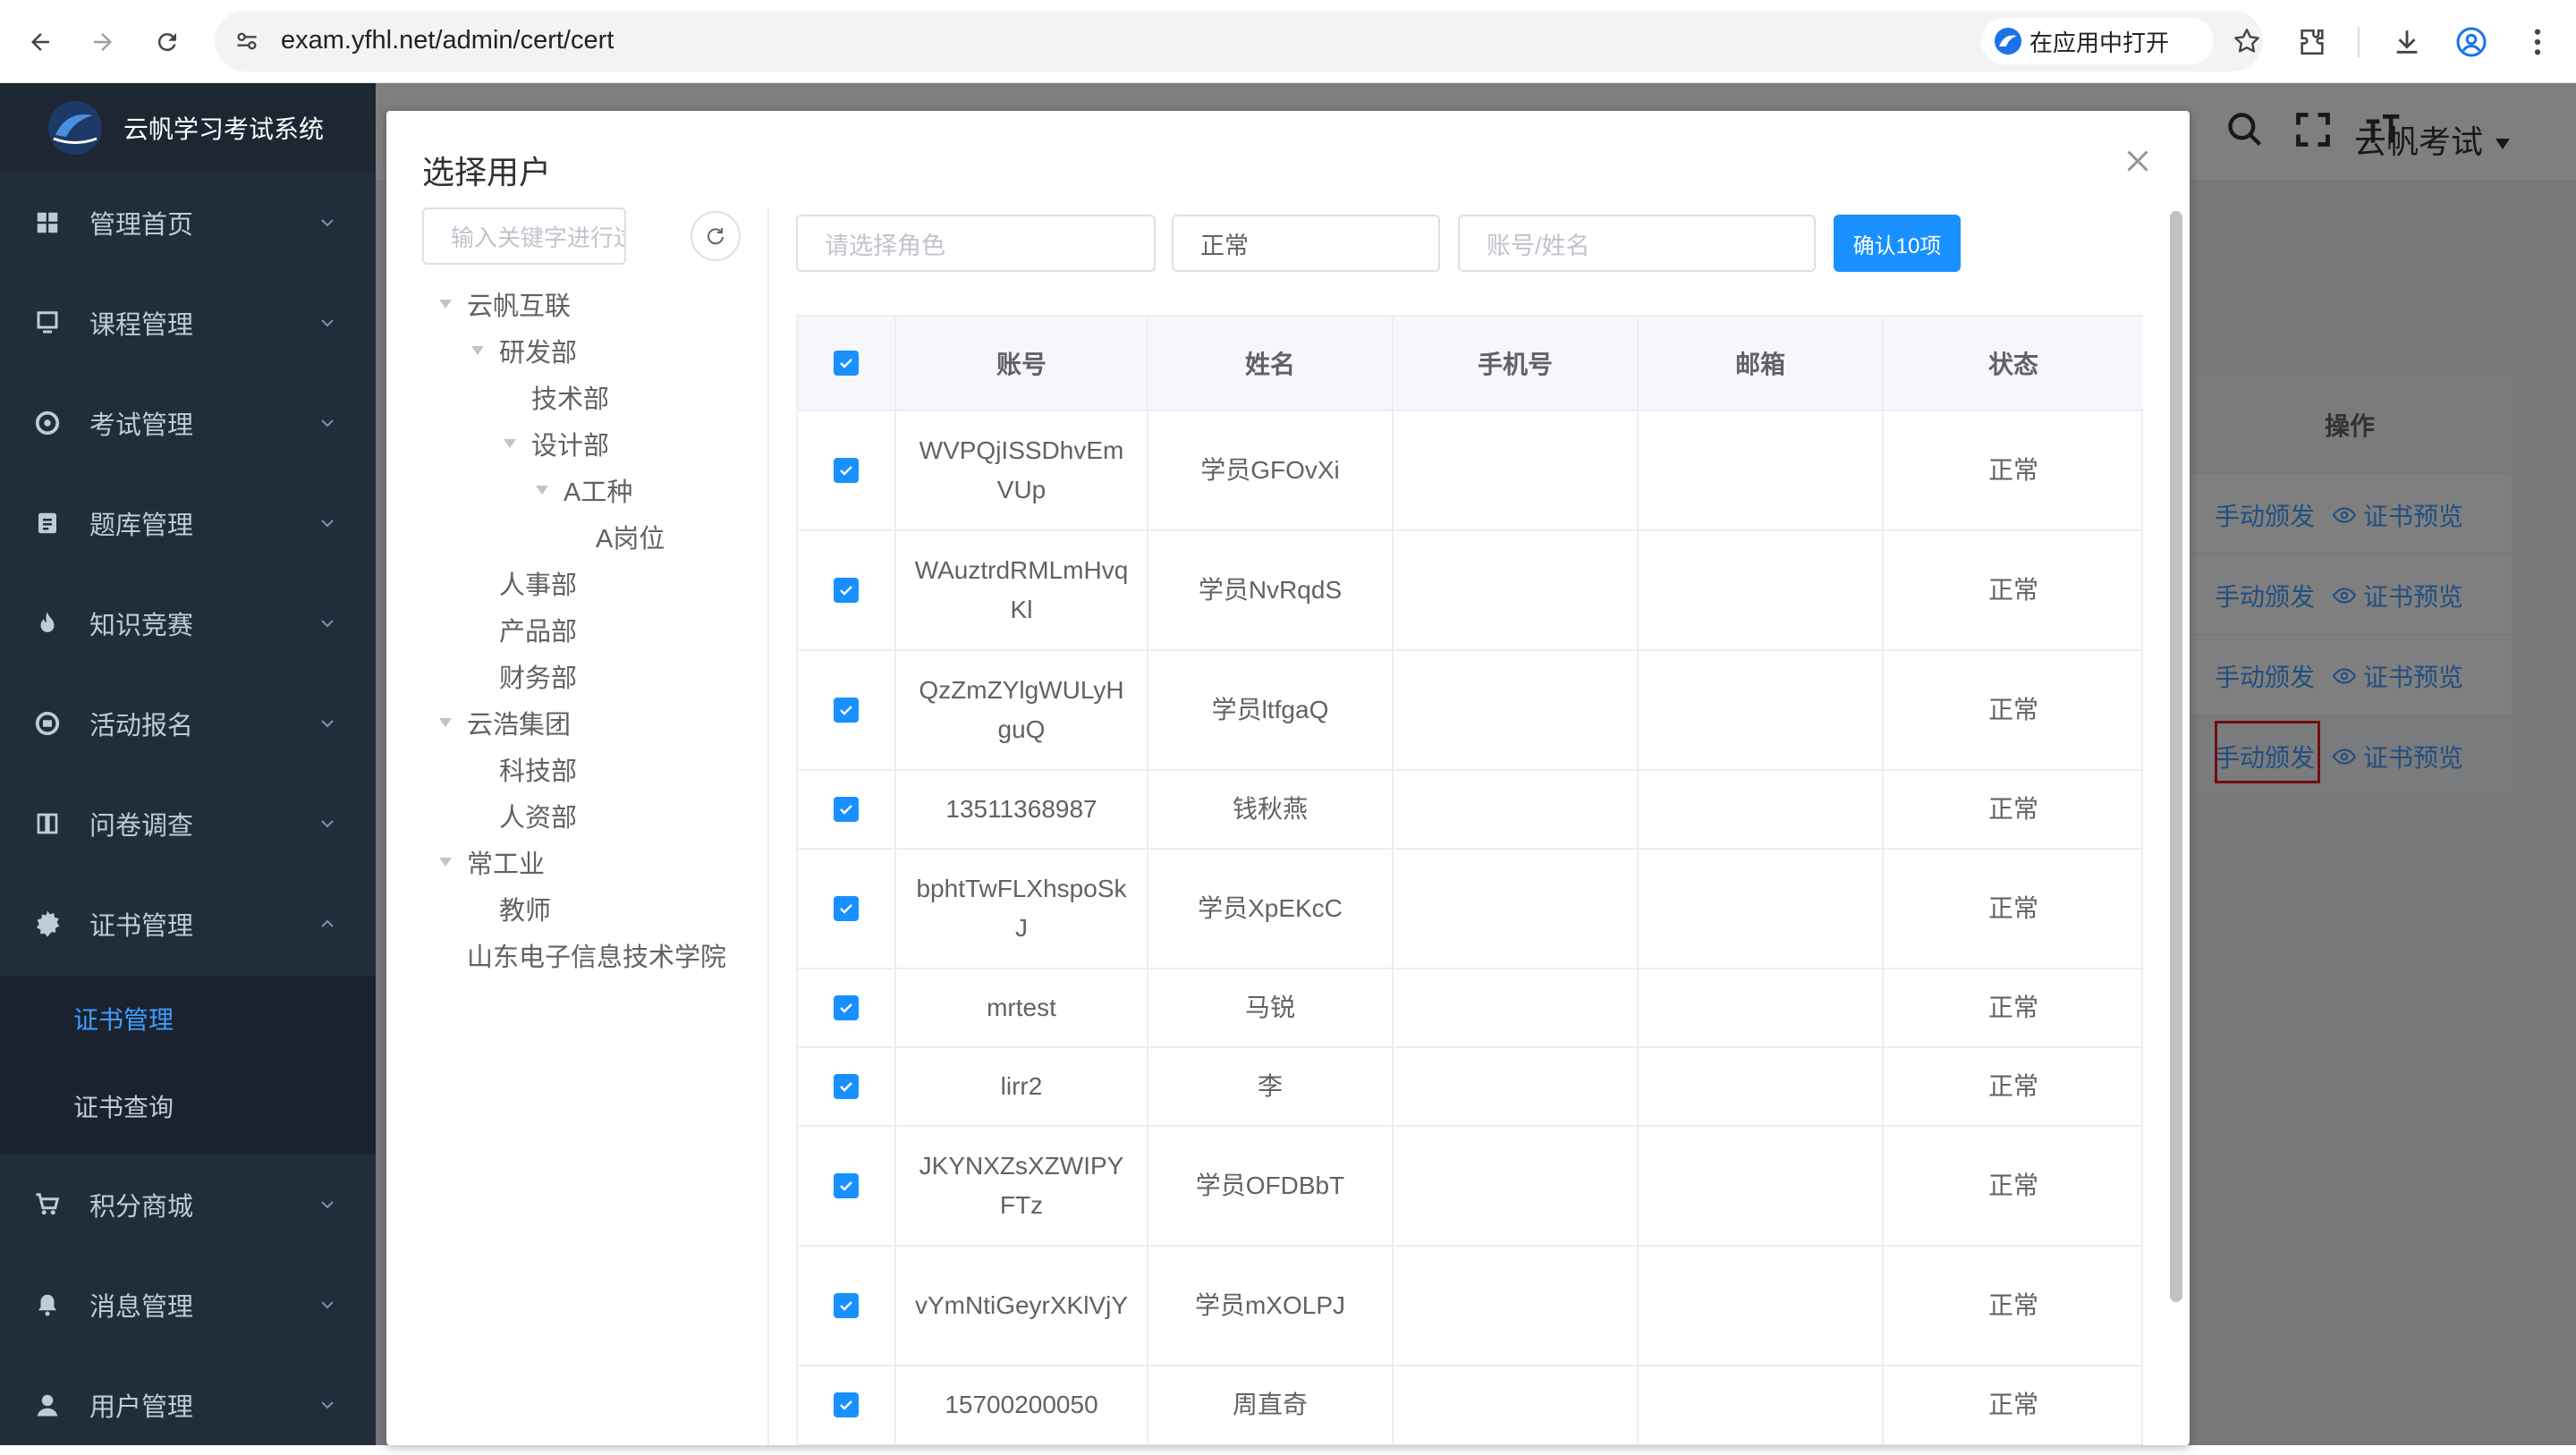 The height and width of the screenshot is (1455, 2576). I want to click on dialog-scrollbar-thumb, so click(2176, 756).